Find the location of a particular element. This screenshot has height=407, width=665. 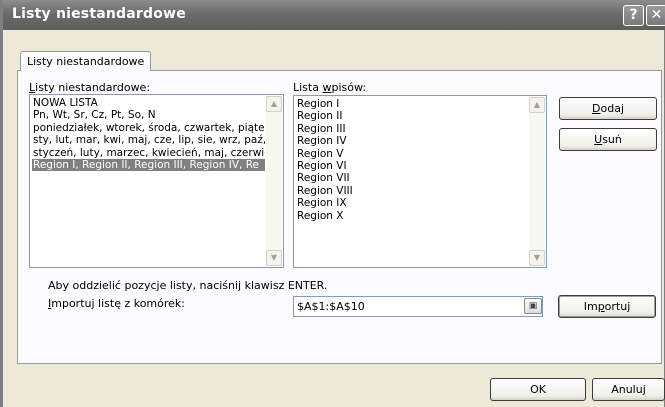

delete-button: Usuń is located at coordinates (608, 139).